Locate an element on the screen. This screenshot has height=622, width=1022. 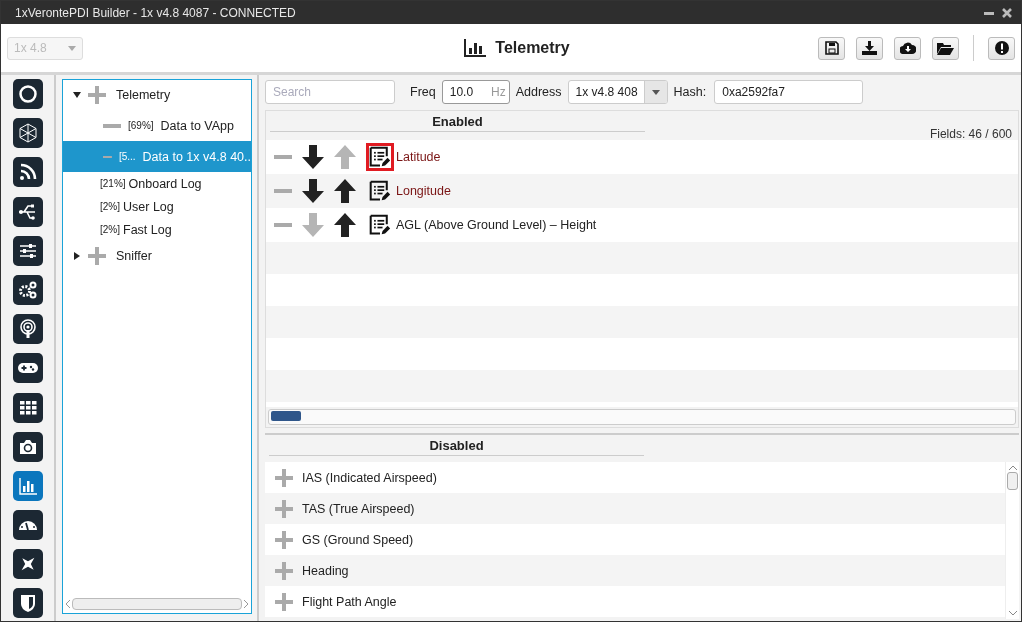
save-button is located at coordinates (831, 48).